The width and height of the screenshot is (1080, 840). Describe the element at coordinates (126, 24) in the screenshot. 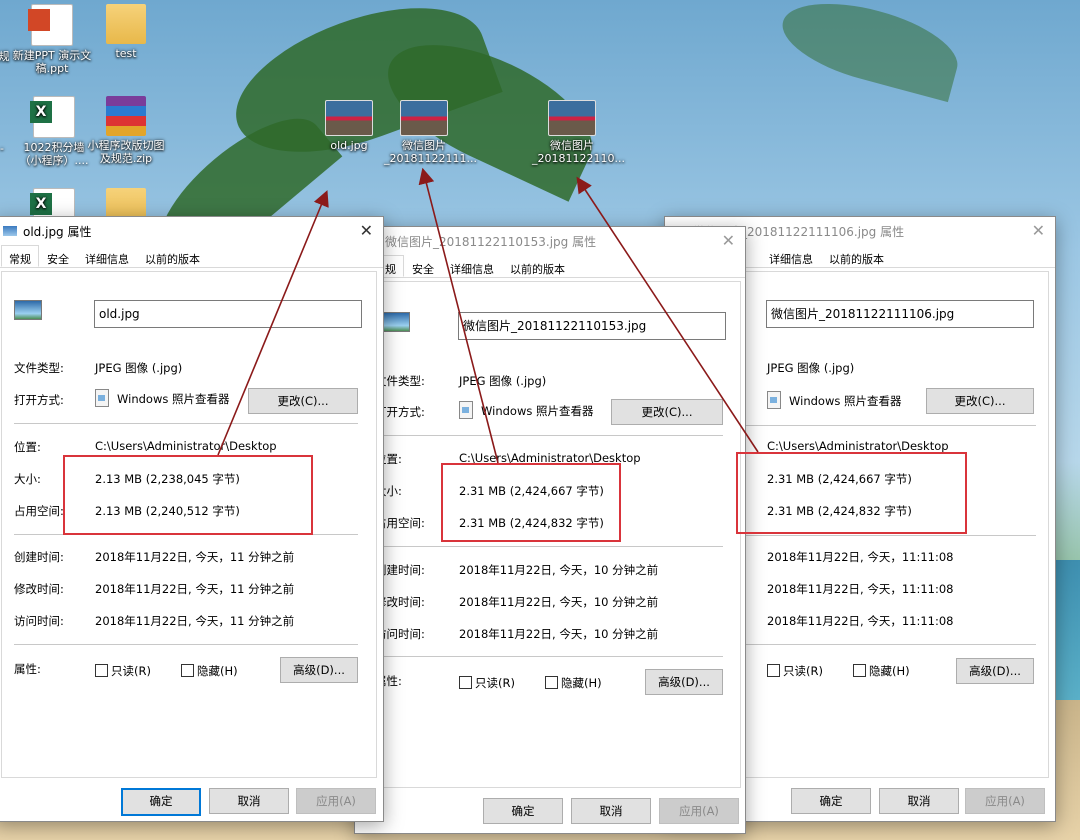

I see `folder-icon` at that location.